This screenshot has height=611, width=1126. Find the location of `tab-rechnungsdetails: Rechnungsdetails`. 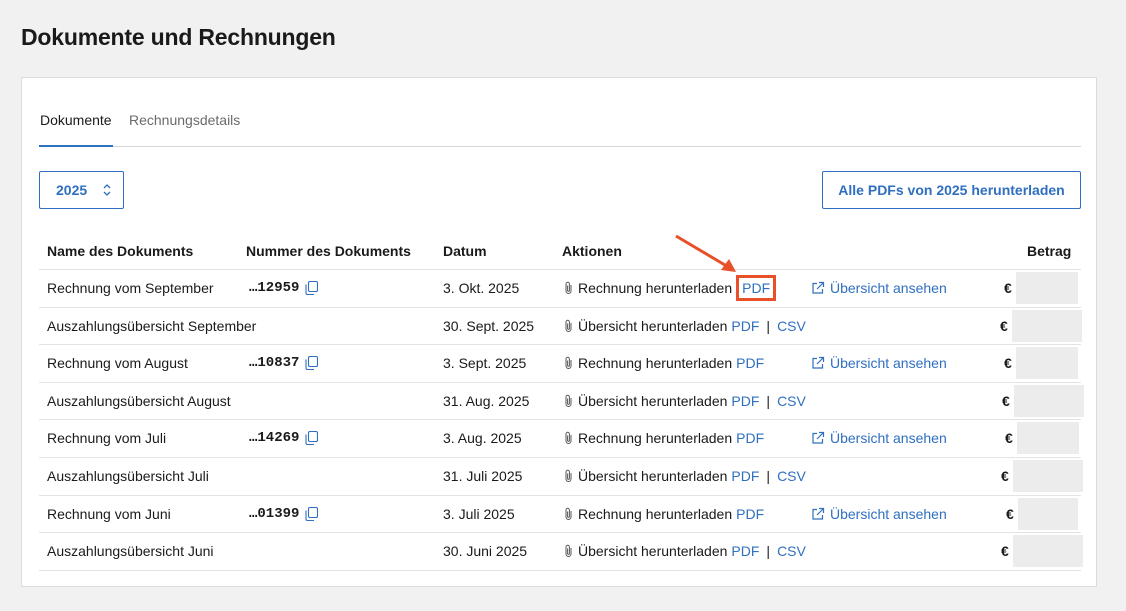

tab-rechnungsdetails: Rechnungsdetails is located at coordinates (184, 129).